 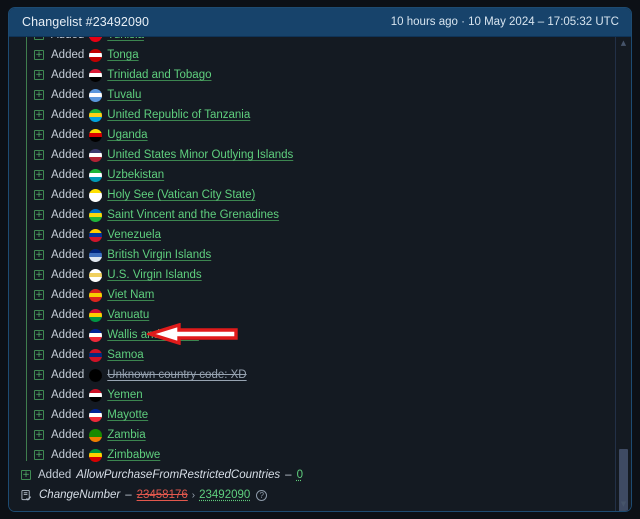 I want to click on list-item: + Added Trinidad and Tobago, so click(x=320, y=75).